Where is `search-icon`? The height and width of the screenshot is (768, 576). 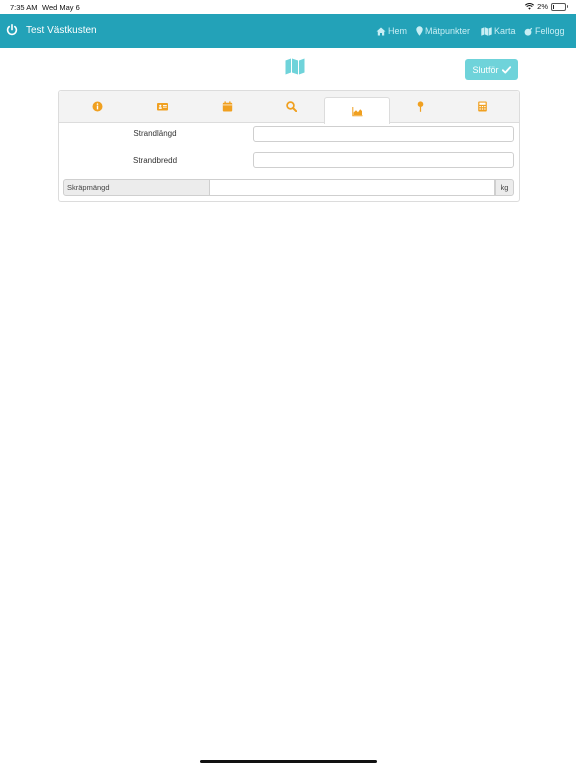
search-icon is located at coordinates (291, 106).